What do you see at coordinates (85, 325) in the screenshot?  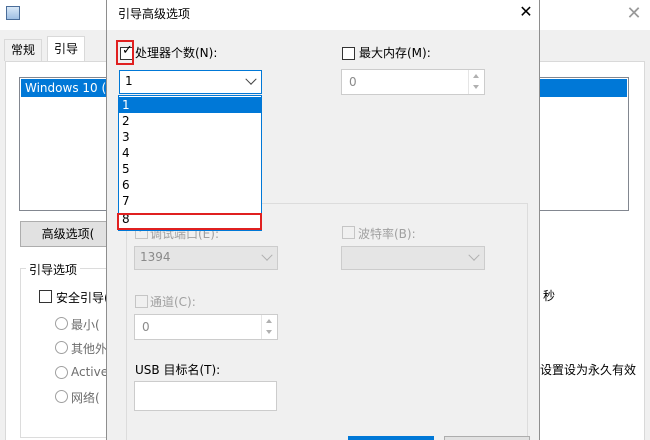 I see `radio-minimal-label: 最小(` at bounding box center [85, 325].